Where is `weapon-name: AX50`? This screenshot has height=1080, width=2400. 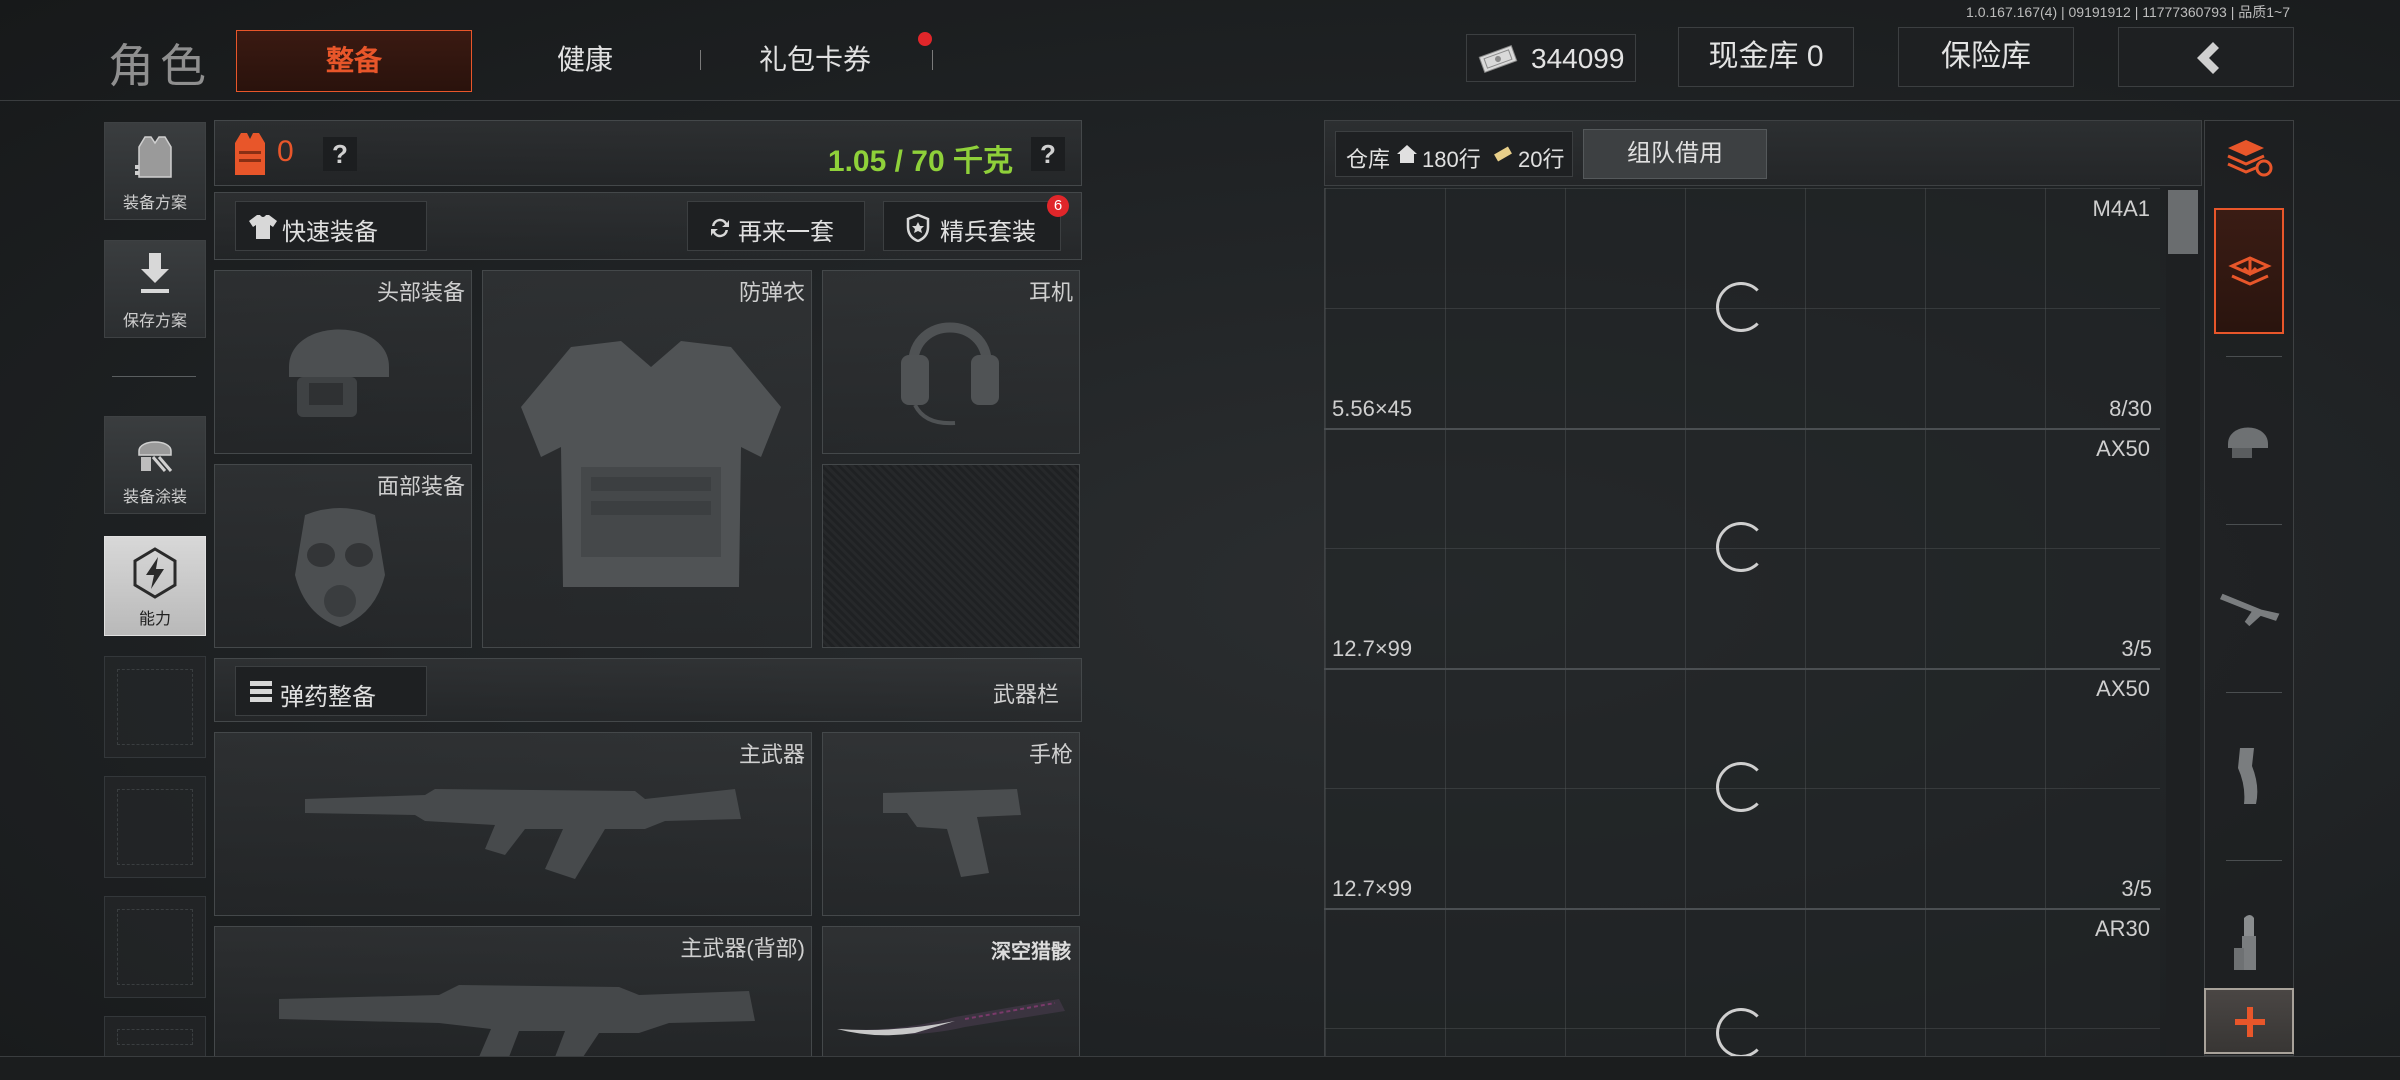
weapon-name: AX50 is located at coordinates (2123, 448).